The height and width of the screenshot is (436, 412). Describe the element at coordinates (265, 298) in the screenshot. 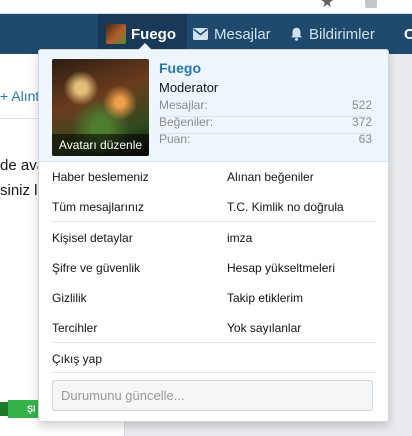

I see `link-following: Takip etiklerim` at that location.